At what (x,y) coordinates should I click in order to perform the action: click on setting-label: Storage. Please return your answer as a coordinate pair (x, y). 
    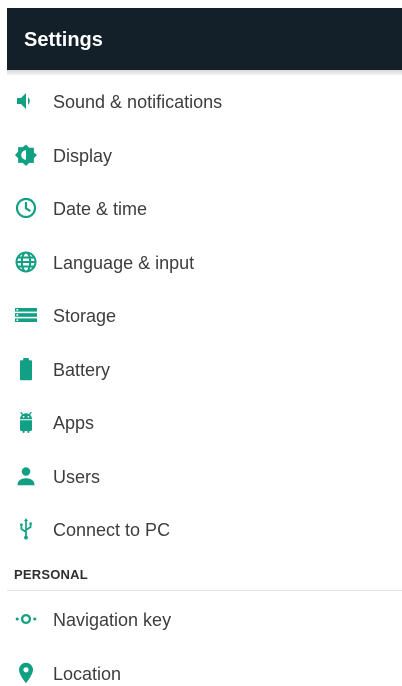
    Looking at the image, I should click on (85, 316).